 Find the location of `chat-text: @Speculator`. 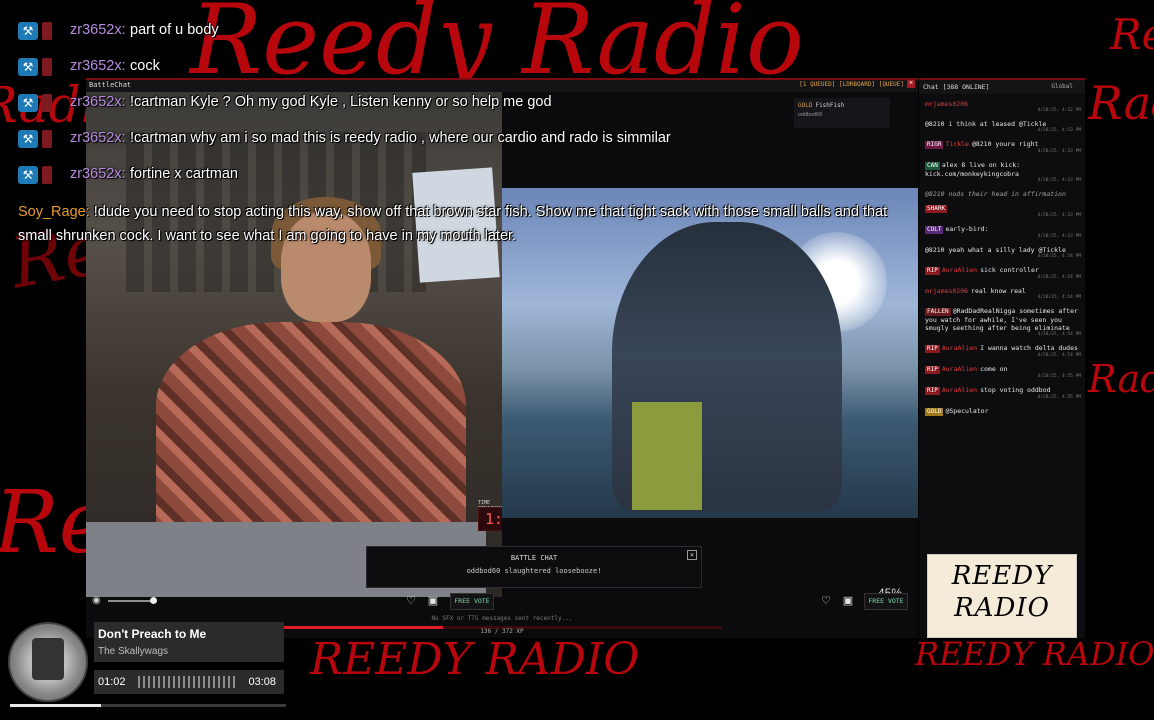

chat-text: @Speculator is located at coordinates (967, 411).